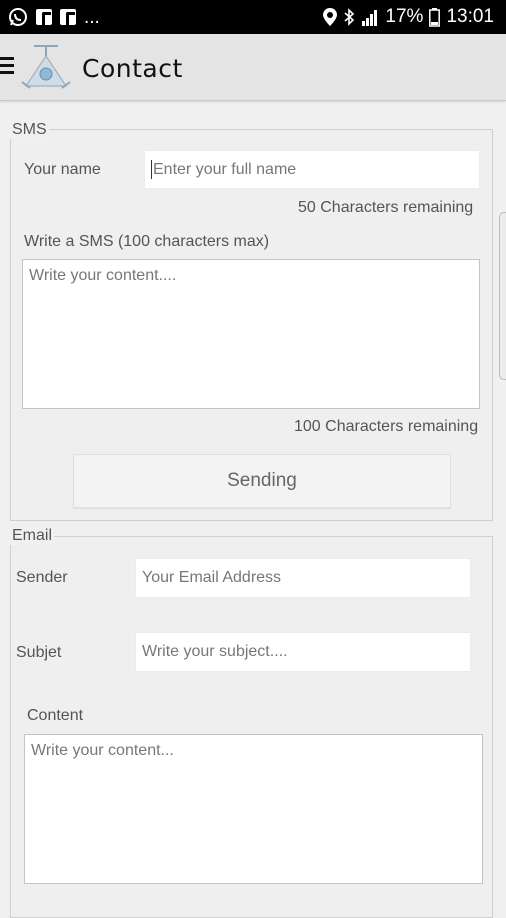 This screenshot has width=506, height=918. I want to click on battery-percent: 17%, so click(404, 16).